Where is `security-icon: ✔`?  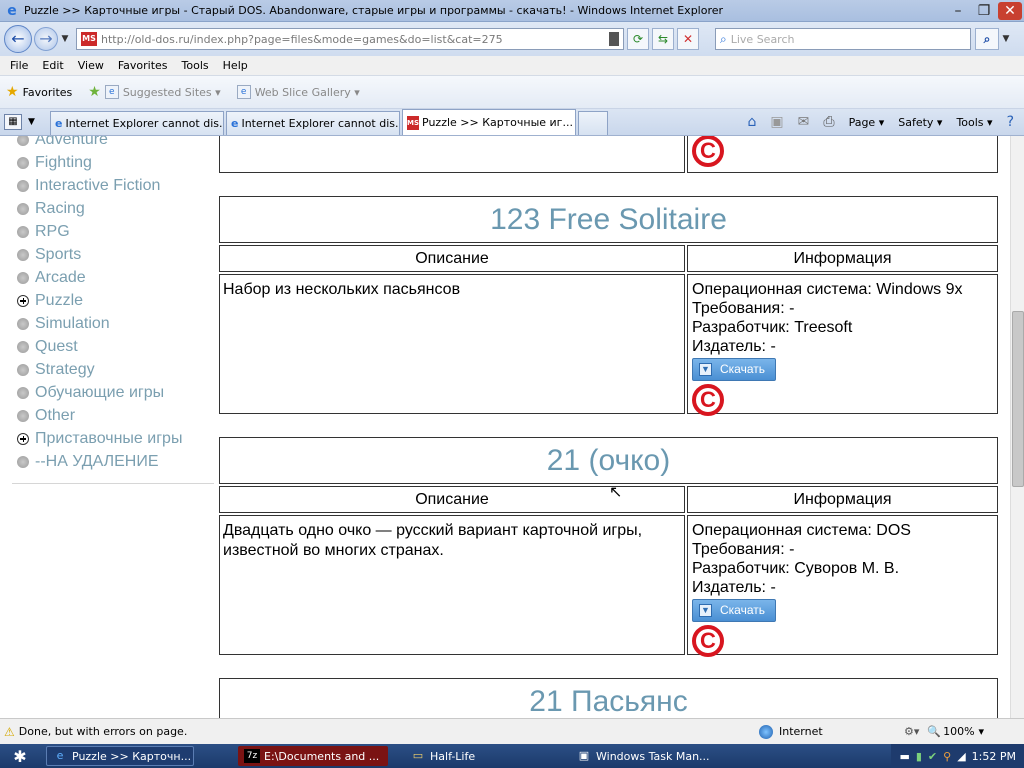
security-icon: ✔ is located at coordinates (932, 756).